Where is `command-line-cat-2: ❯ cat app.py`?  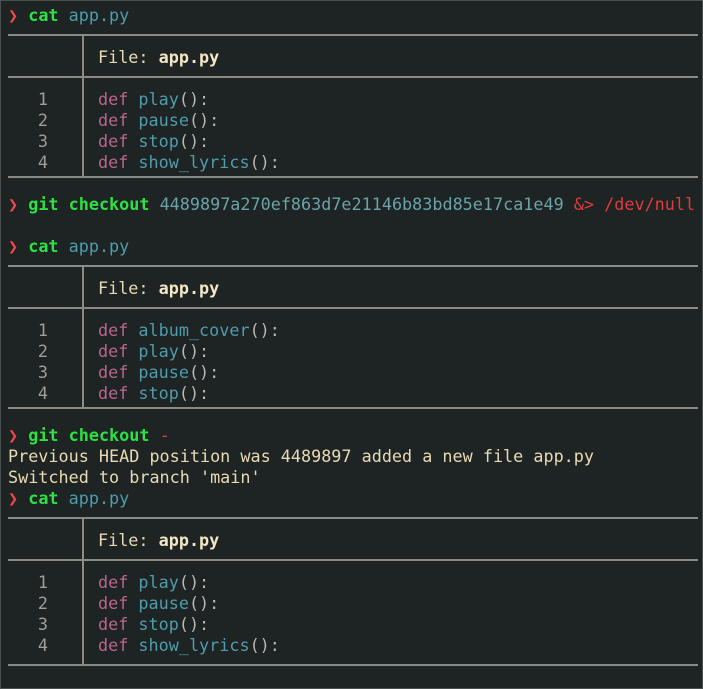 command-line-cat-2: ❯ cat app.py is located at coordinates (68, 246).